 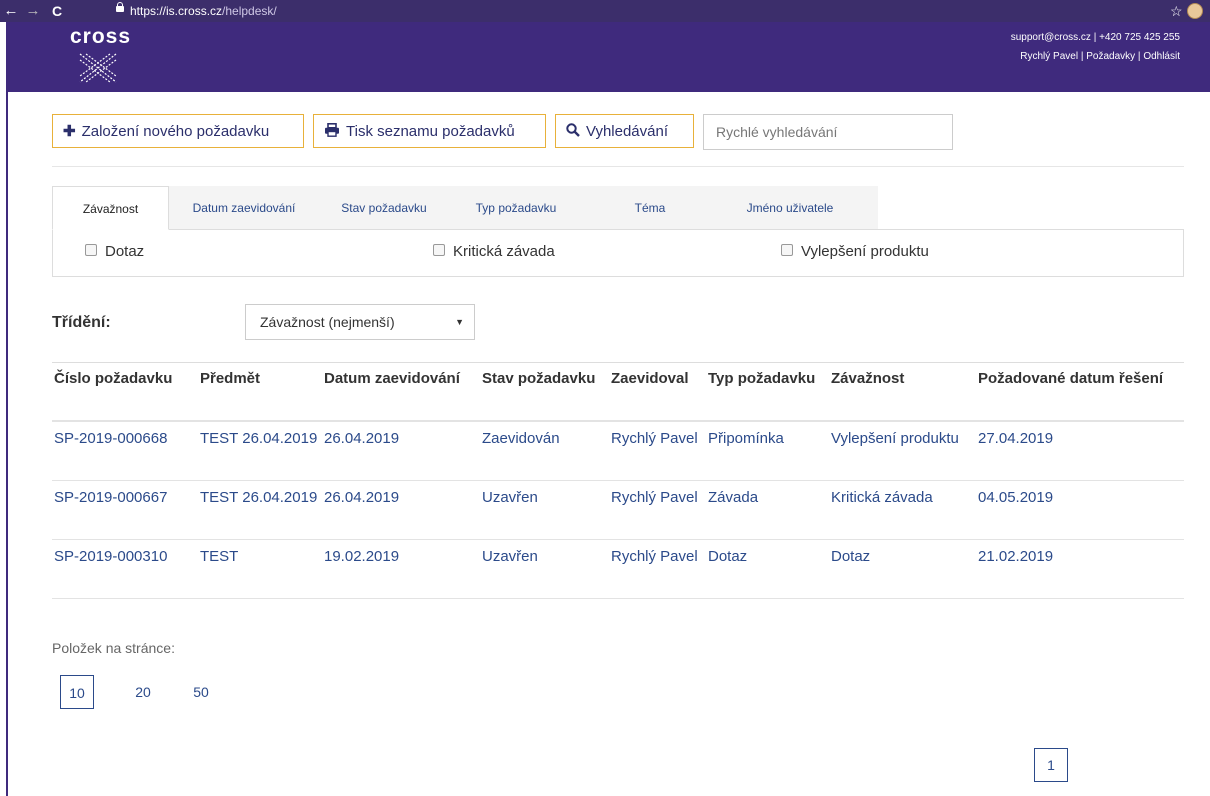 I want to click on severity-cell: Kritická závada, so click(x=882, y=497).